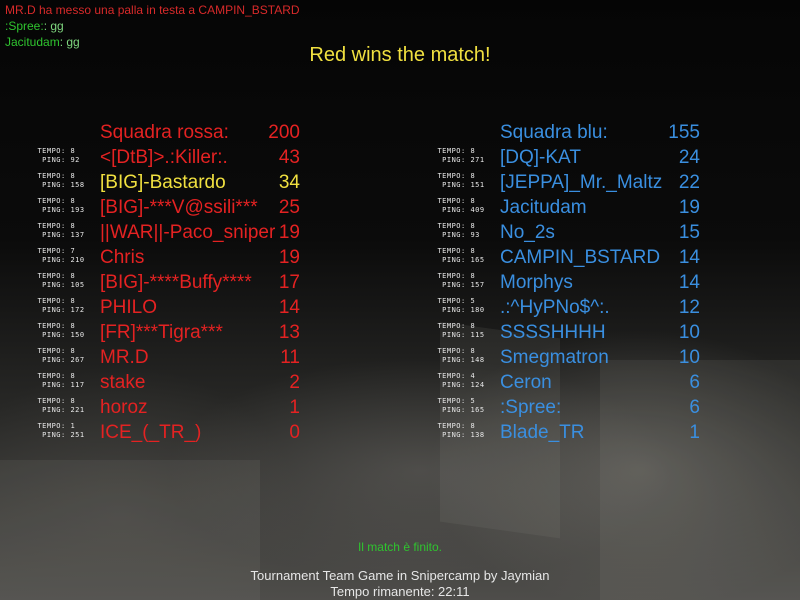 The height and width of the screenshot is (600, 800). Describe the element at coordinates (477, 335) in the screenshot. I see `ping-value: 115` at that location.